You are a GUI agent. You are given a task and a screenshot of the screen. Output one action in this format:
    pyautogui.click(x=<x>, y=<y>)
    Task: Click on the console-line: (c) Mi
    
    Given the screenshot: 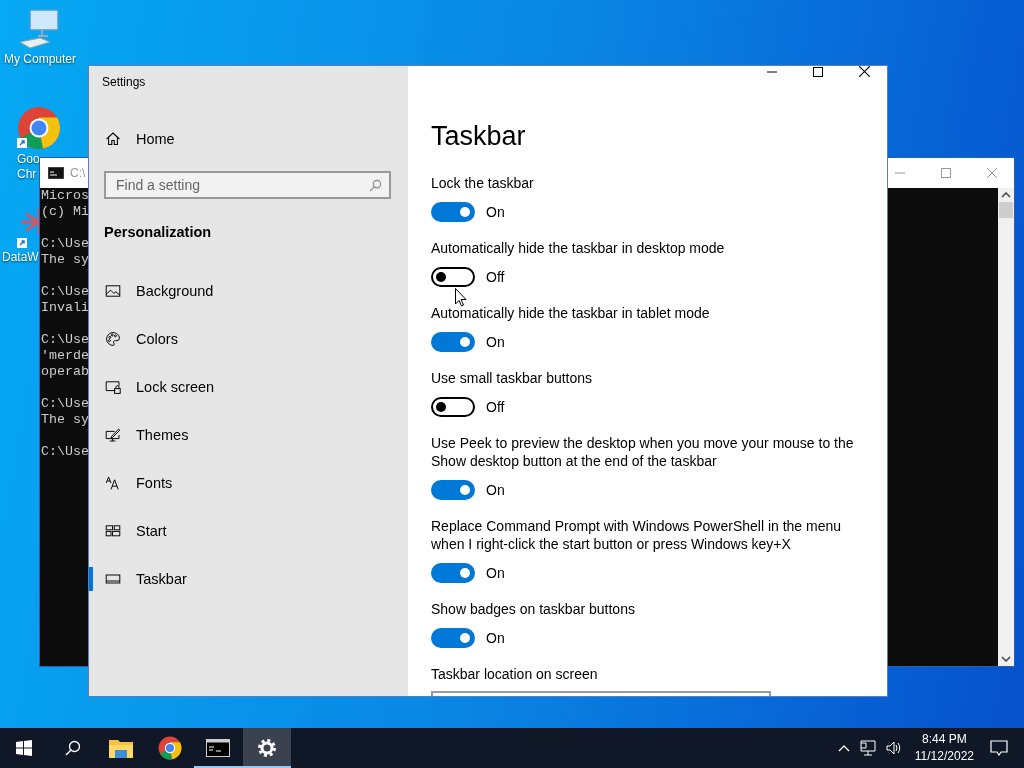 What is the action you would take?
    pyautogui.click(x=65, y=212)
    